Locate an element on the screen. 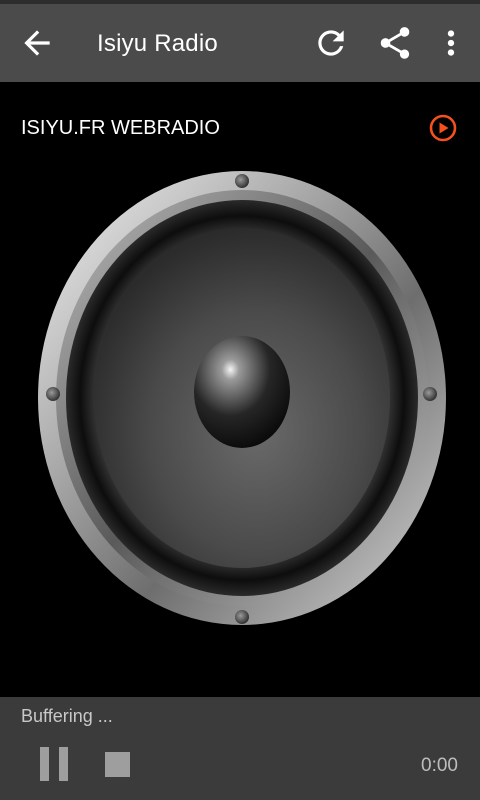  elapsed-time: 0:00 is located at coordinates (439, 765).